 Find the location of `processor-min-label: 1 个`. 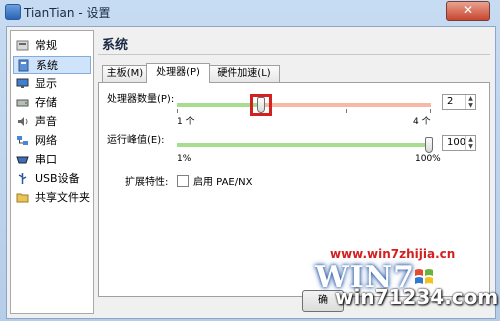

processor-min-label: 1 个 is located at coordinates (186, 122).